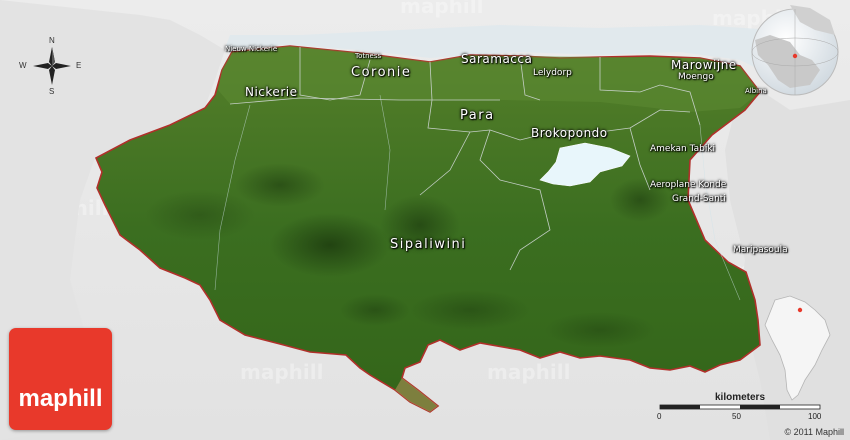 The height and width of the screenshot is (440, 850). What do you see at coordinates (271, 92) in the screenshot?
I see `district-label-nickerie: Nickerie` at bounding box center [271, 92].